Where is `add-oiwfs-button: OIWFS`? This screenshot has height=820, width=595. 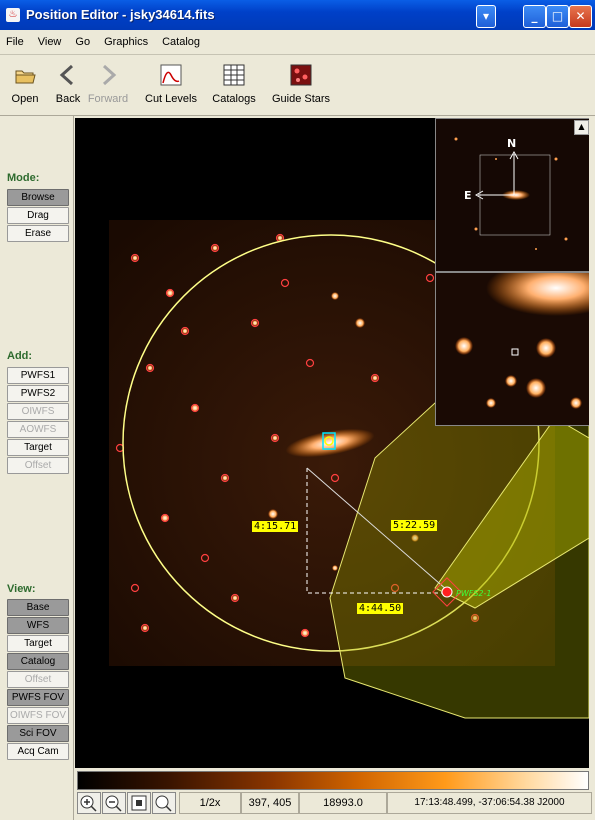
add-oiwfs-button: OIWFS is located at coordinates (38, 411).